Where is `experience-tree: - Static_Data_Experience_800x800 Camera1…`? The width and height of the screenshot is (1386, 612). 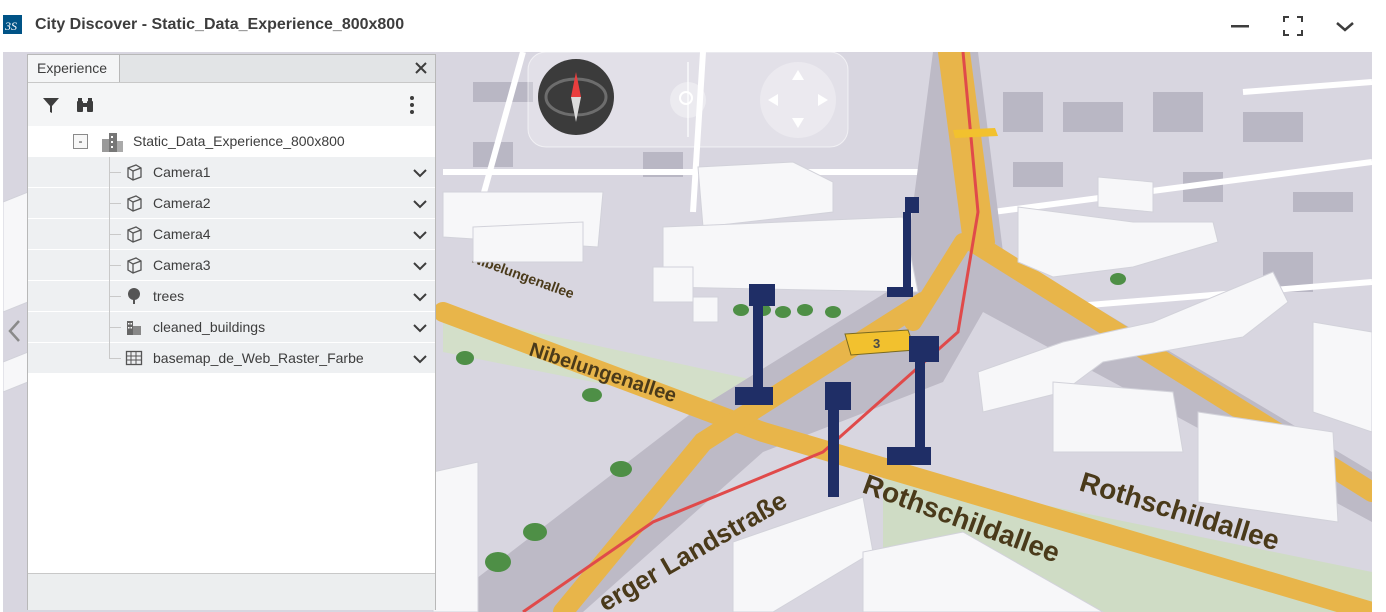 experience-tree: - Static_Data_Experience_800x800 Camera1… is located at coordinates (231, 250).